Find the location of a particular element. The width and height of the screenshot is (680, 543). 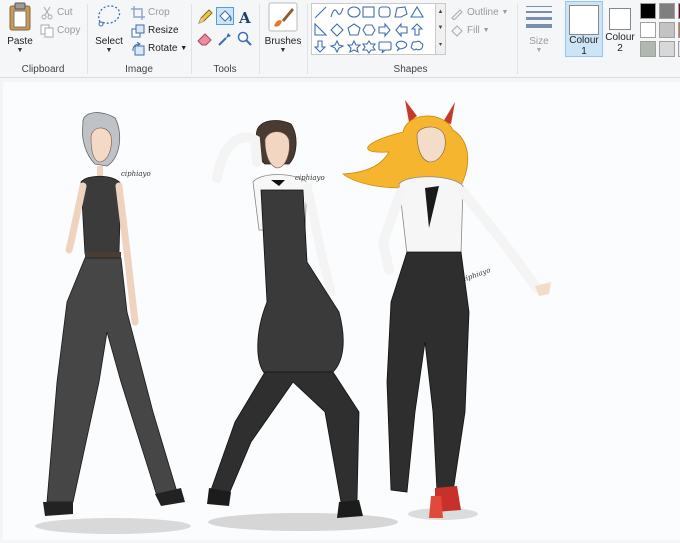

diamond-shape is located at coordinates (337, 30).